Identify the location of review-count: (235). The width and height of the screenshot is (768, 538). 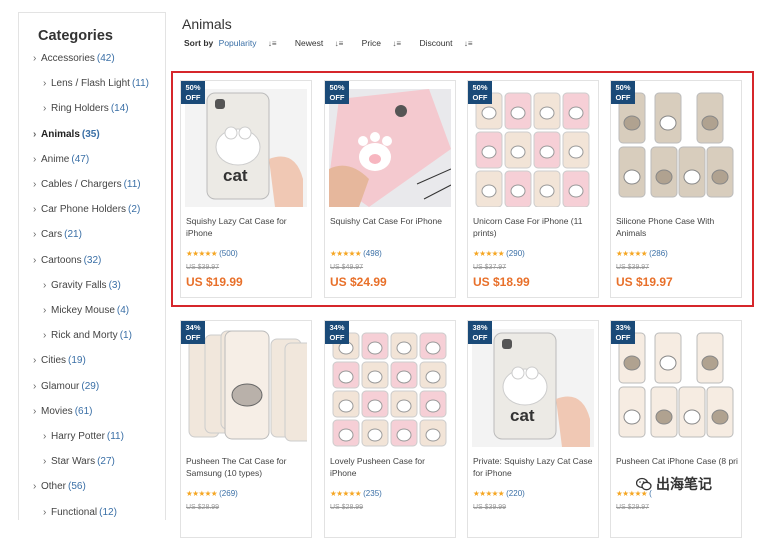
(372, 493).